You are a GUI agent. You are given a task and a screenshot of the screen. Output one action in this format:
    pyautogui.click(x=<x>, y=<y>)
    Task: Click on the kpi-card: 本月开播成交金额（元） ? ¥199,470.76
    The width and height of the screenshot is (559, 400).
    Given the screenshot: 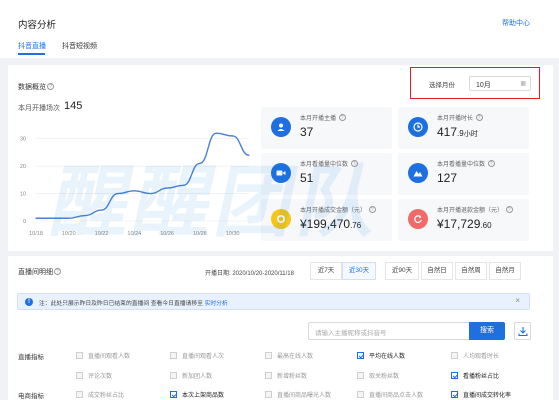 What is the action you would take?
    pyautogui.click(x=326, y=220)
    